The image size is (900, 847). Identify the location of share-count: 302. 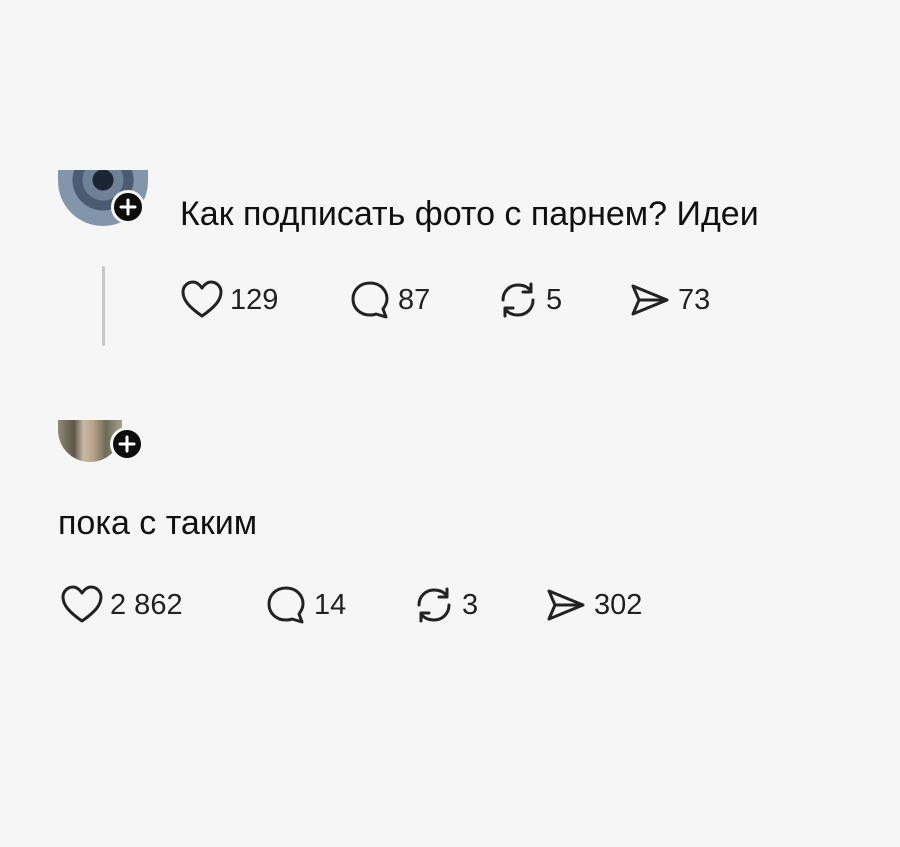
(618, 605).